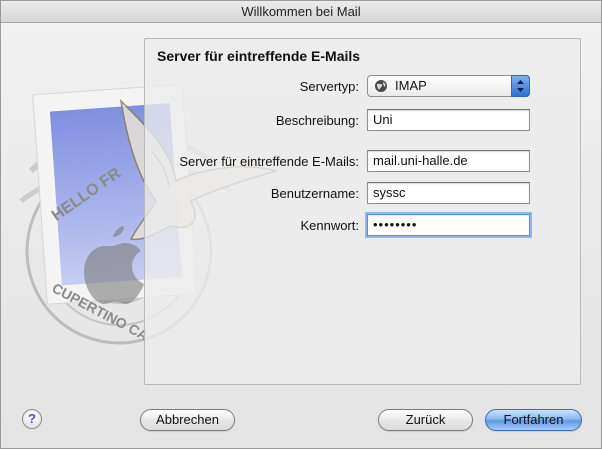 The height and width of the screenshot is (449, 602). Describe the element at coordinates (448, 225) in the screenshot. I see `kennwort-field: ••••••••` at that location.